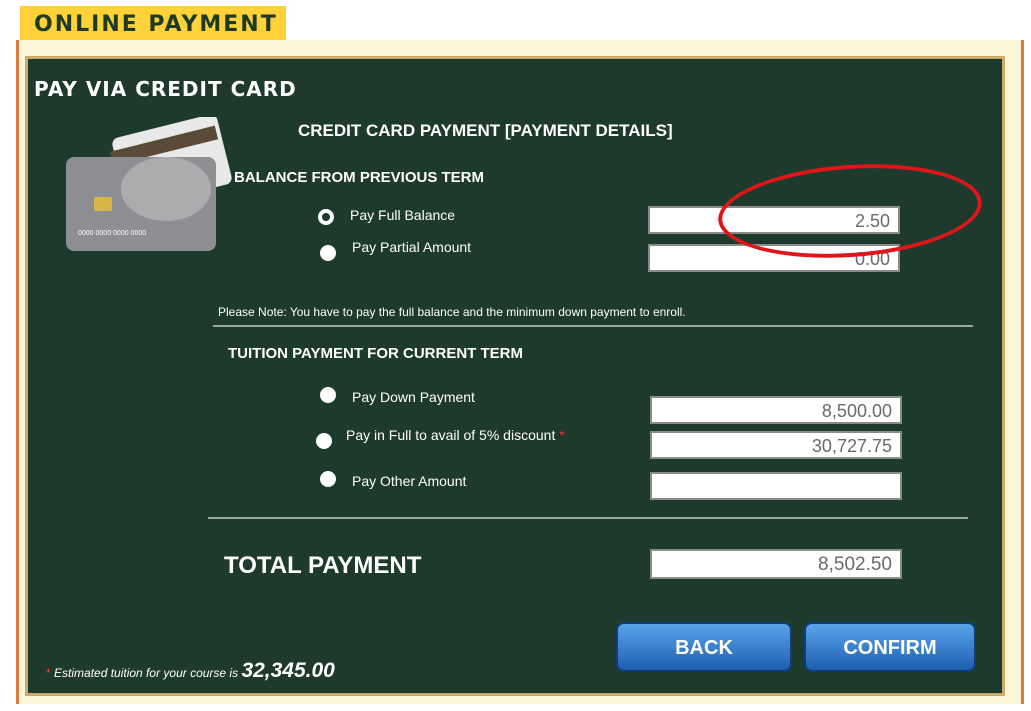 This screenshot has width=1031, height=711. What do you see at coordinates (403, 215) in the screenshot?
I see `pay-full-balance-label: Pay Full Balance` at bounding box center [403, 215].